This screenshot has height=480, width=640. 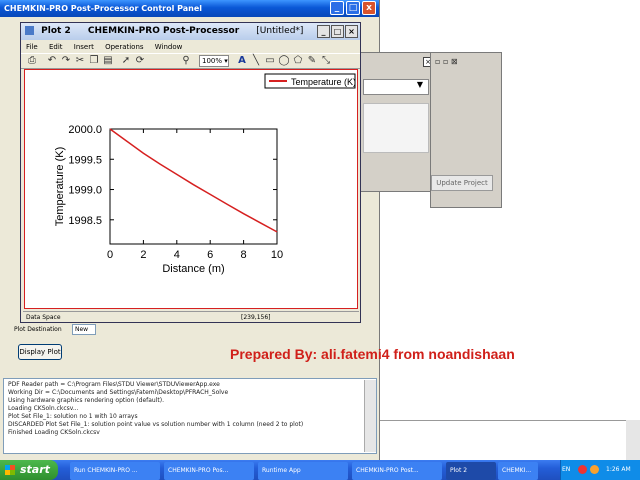 I want to click on runtime-window: ▼ ×, so click(x=399, y=122).